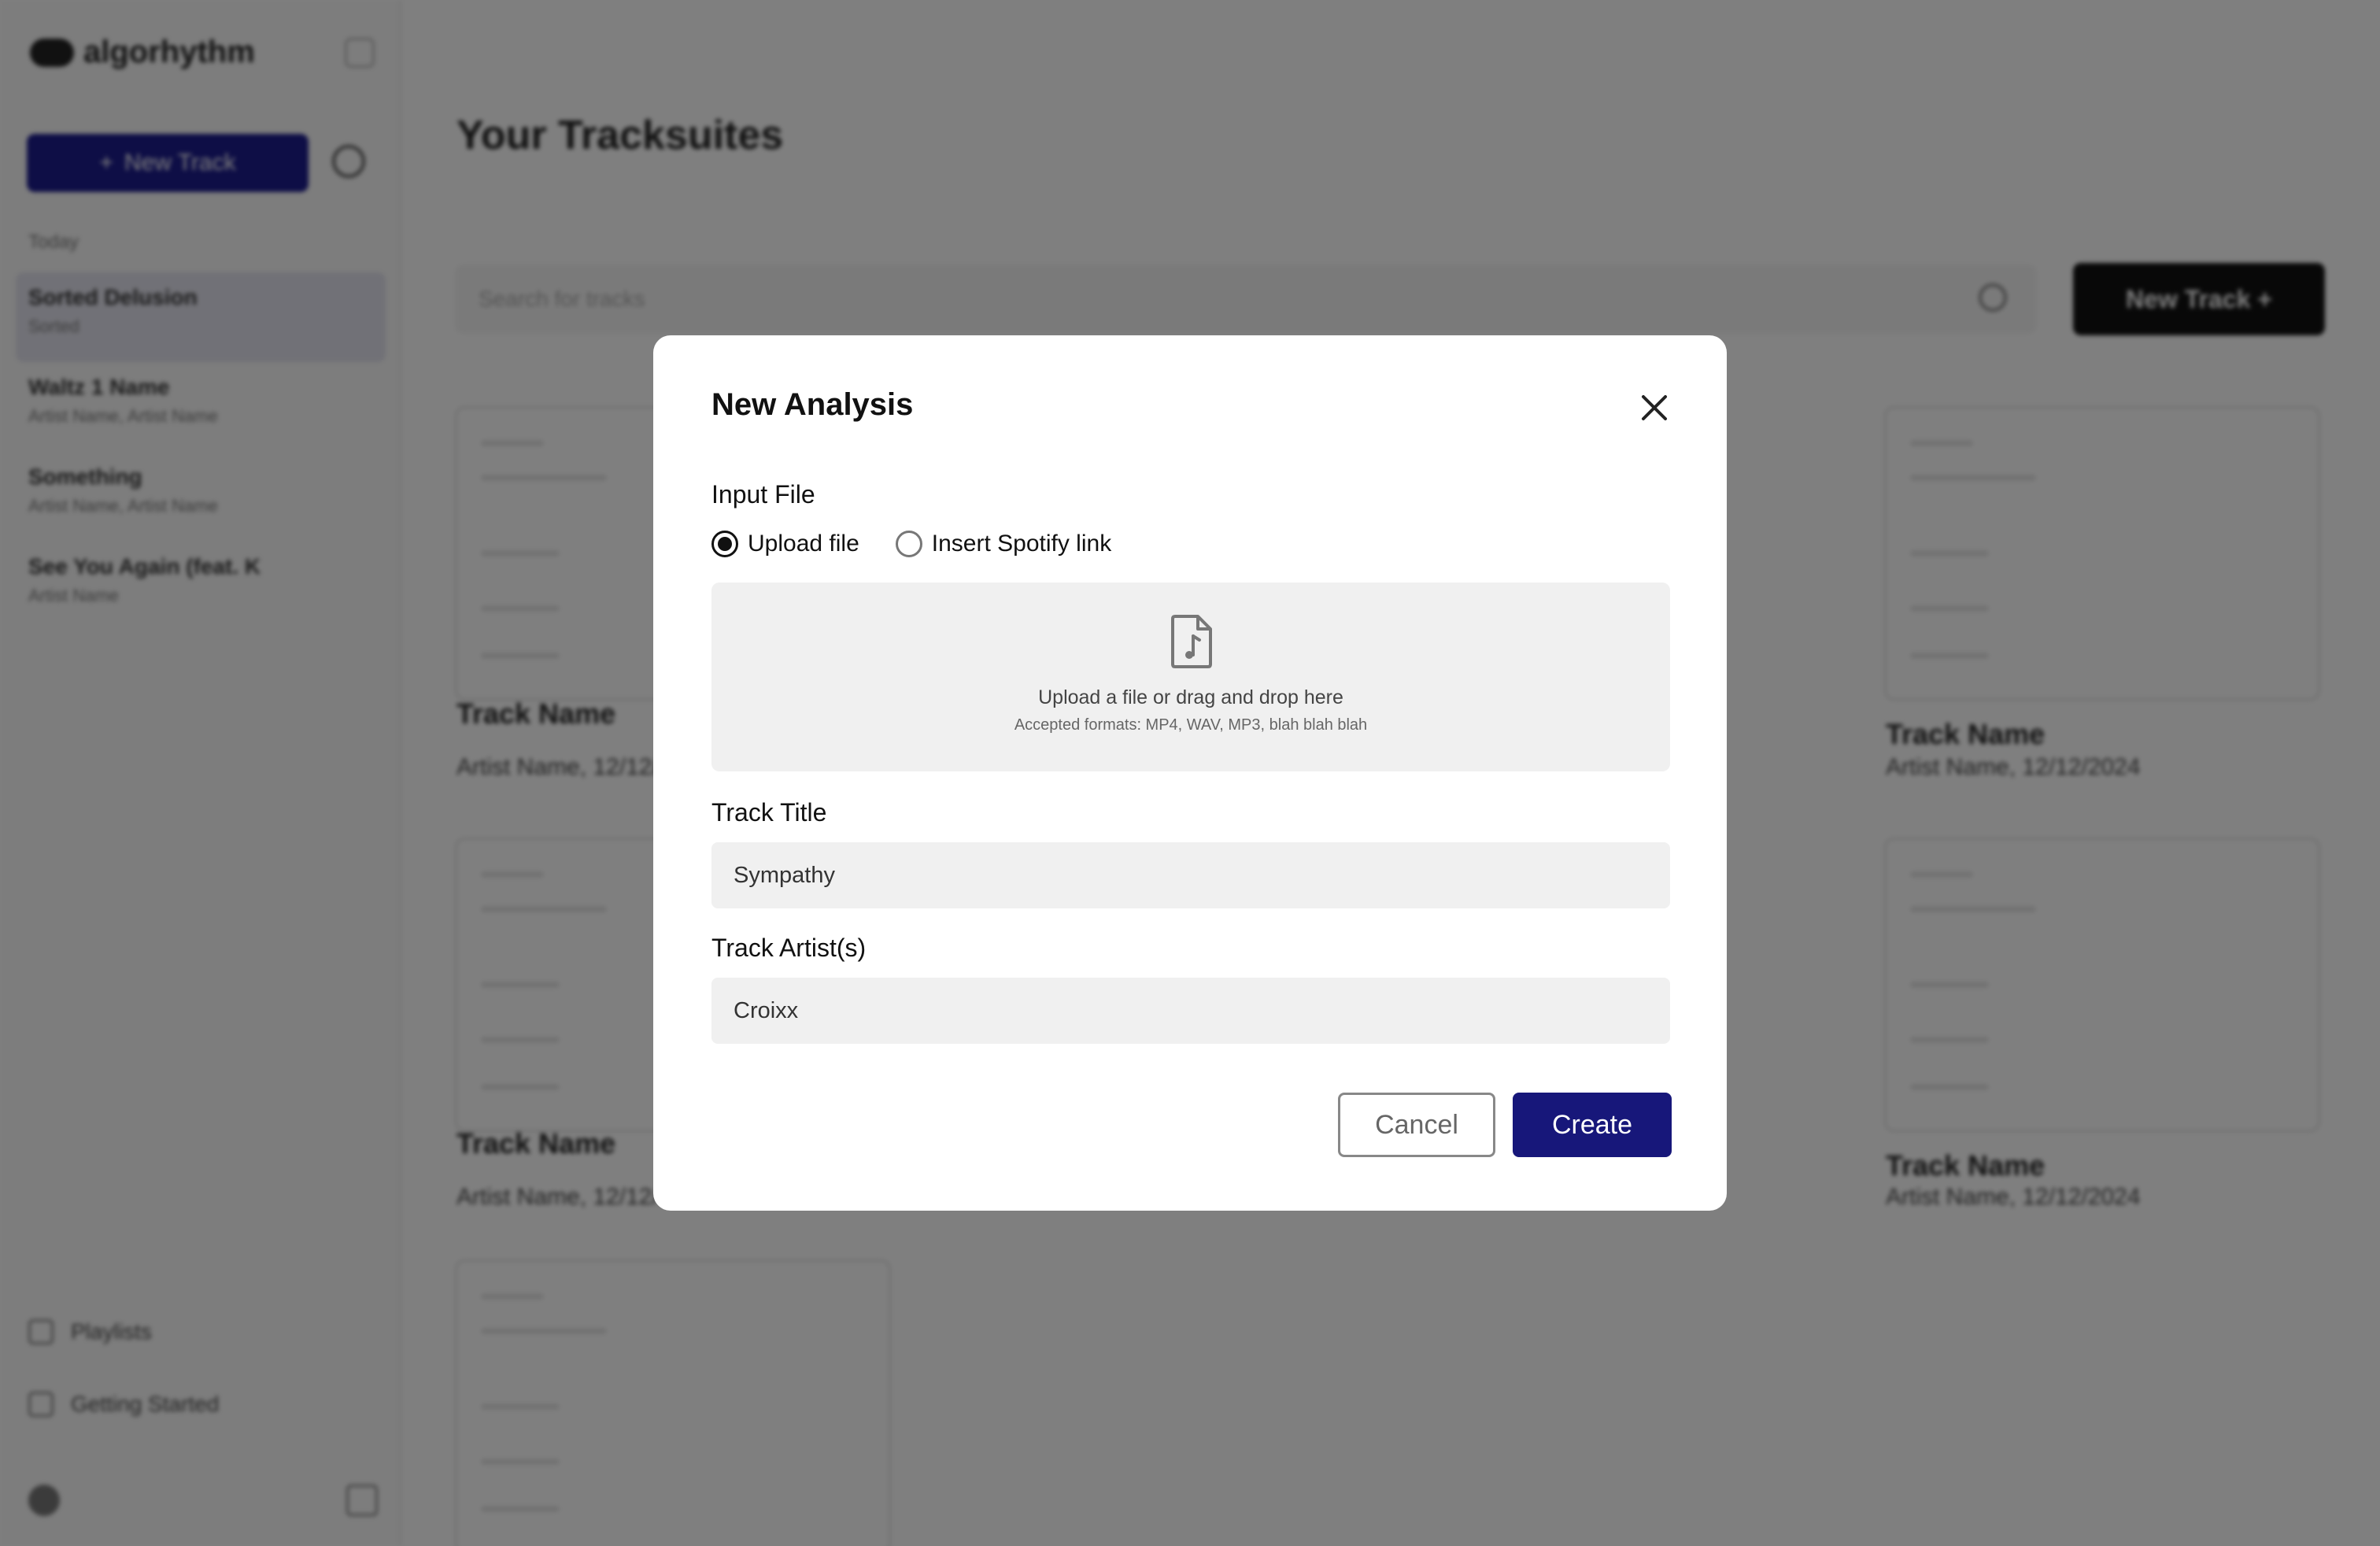  What do you see at coordinates (769, 813) in the screenshot?
I see `track-title-label: Track Title` at bounding box center [769, 813].